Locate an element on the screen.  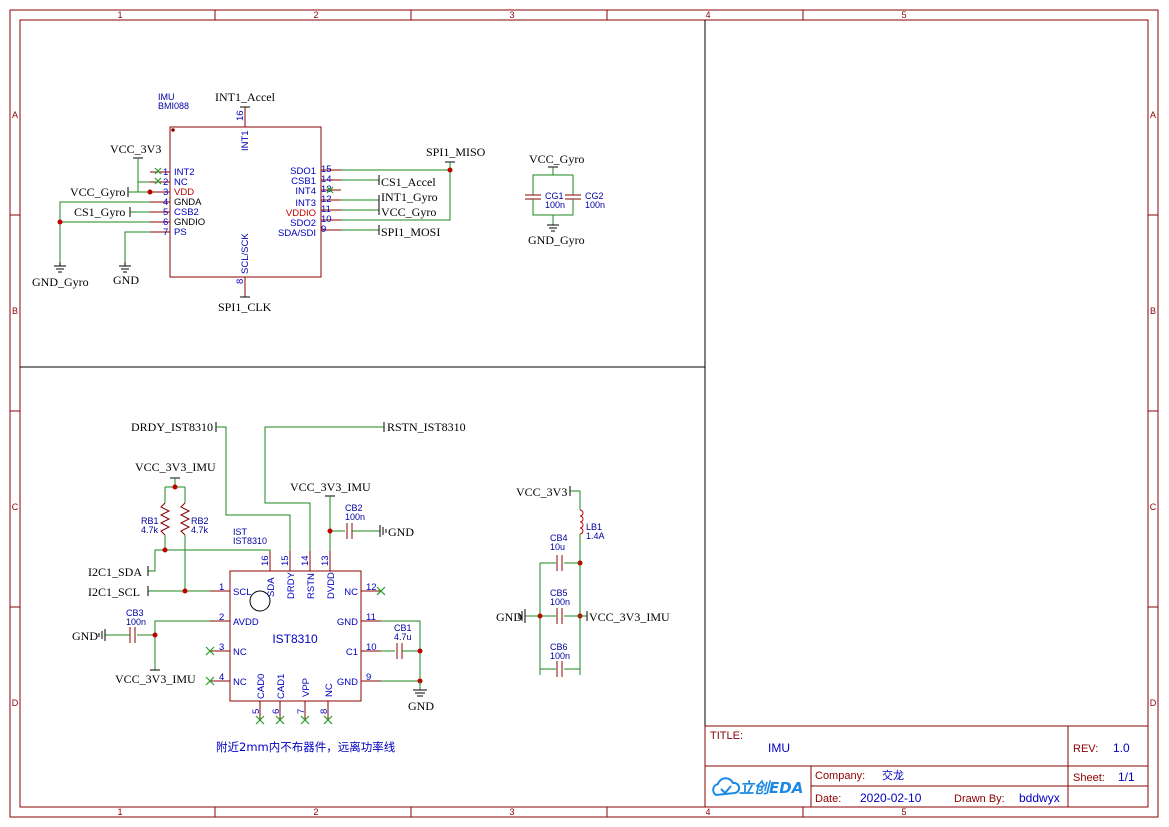
net-int1-gyro: INT1_Gyro is located at coordinates (409, 197).